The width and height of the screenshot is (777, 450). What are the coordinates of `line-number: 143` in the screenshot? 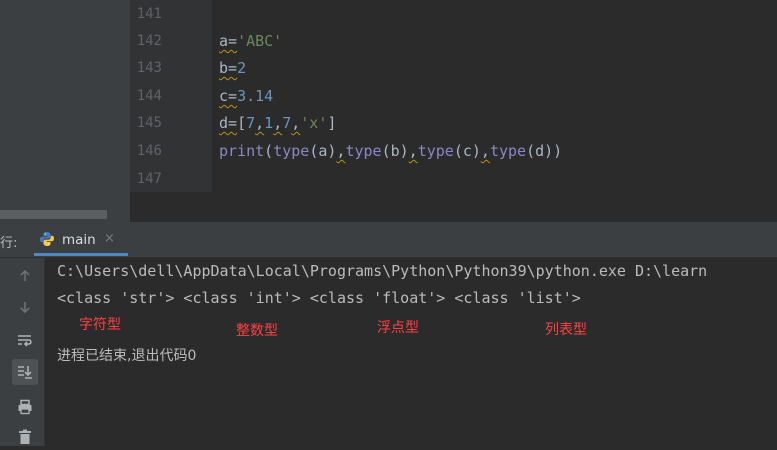 It's located at (149, 68).